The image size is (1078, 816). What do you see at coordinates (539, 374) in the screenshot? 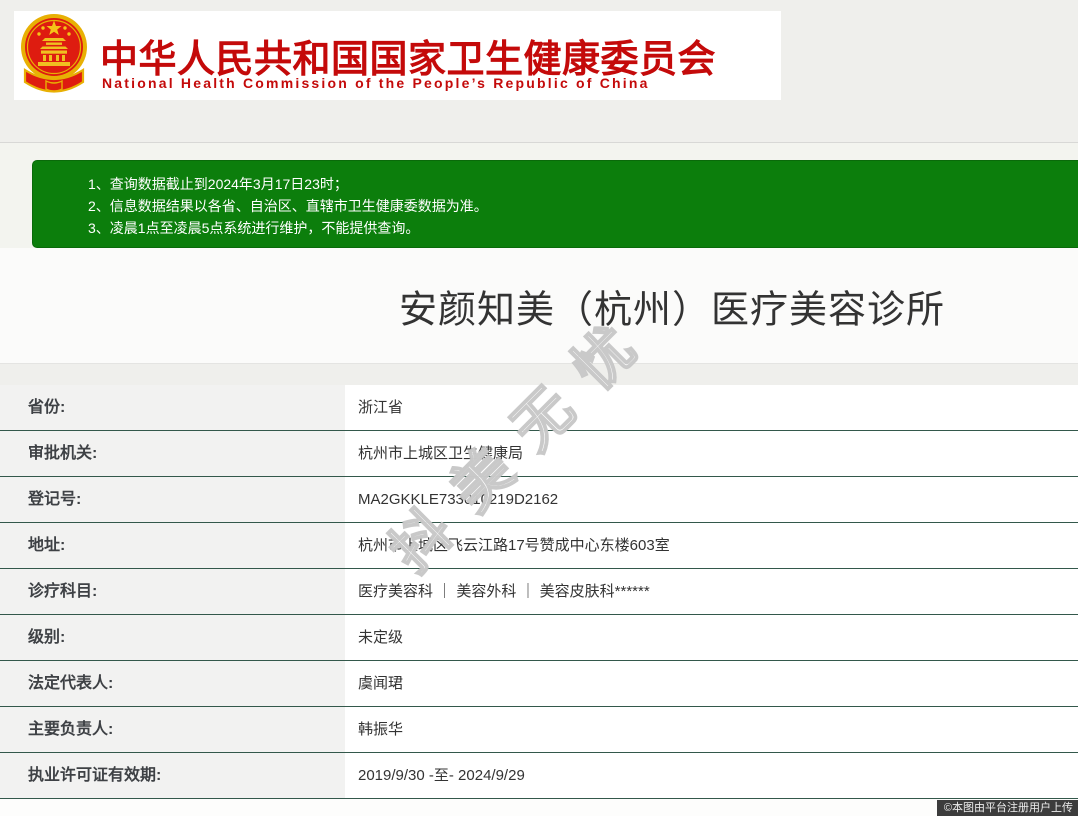
I see `divider-band` at bounding box center [539, 374].